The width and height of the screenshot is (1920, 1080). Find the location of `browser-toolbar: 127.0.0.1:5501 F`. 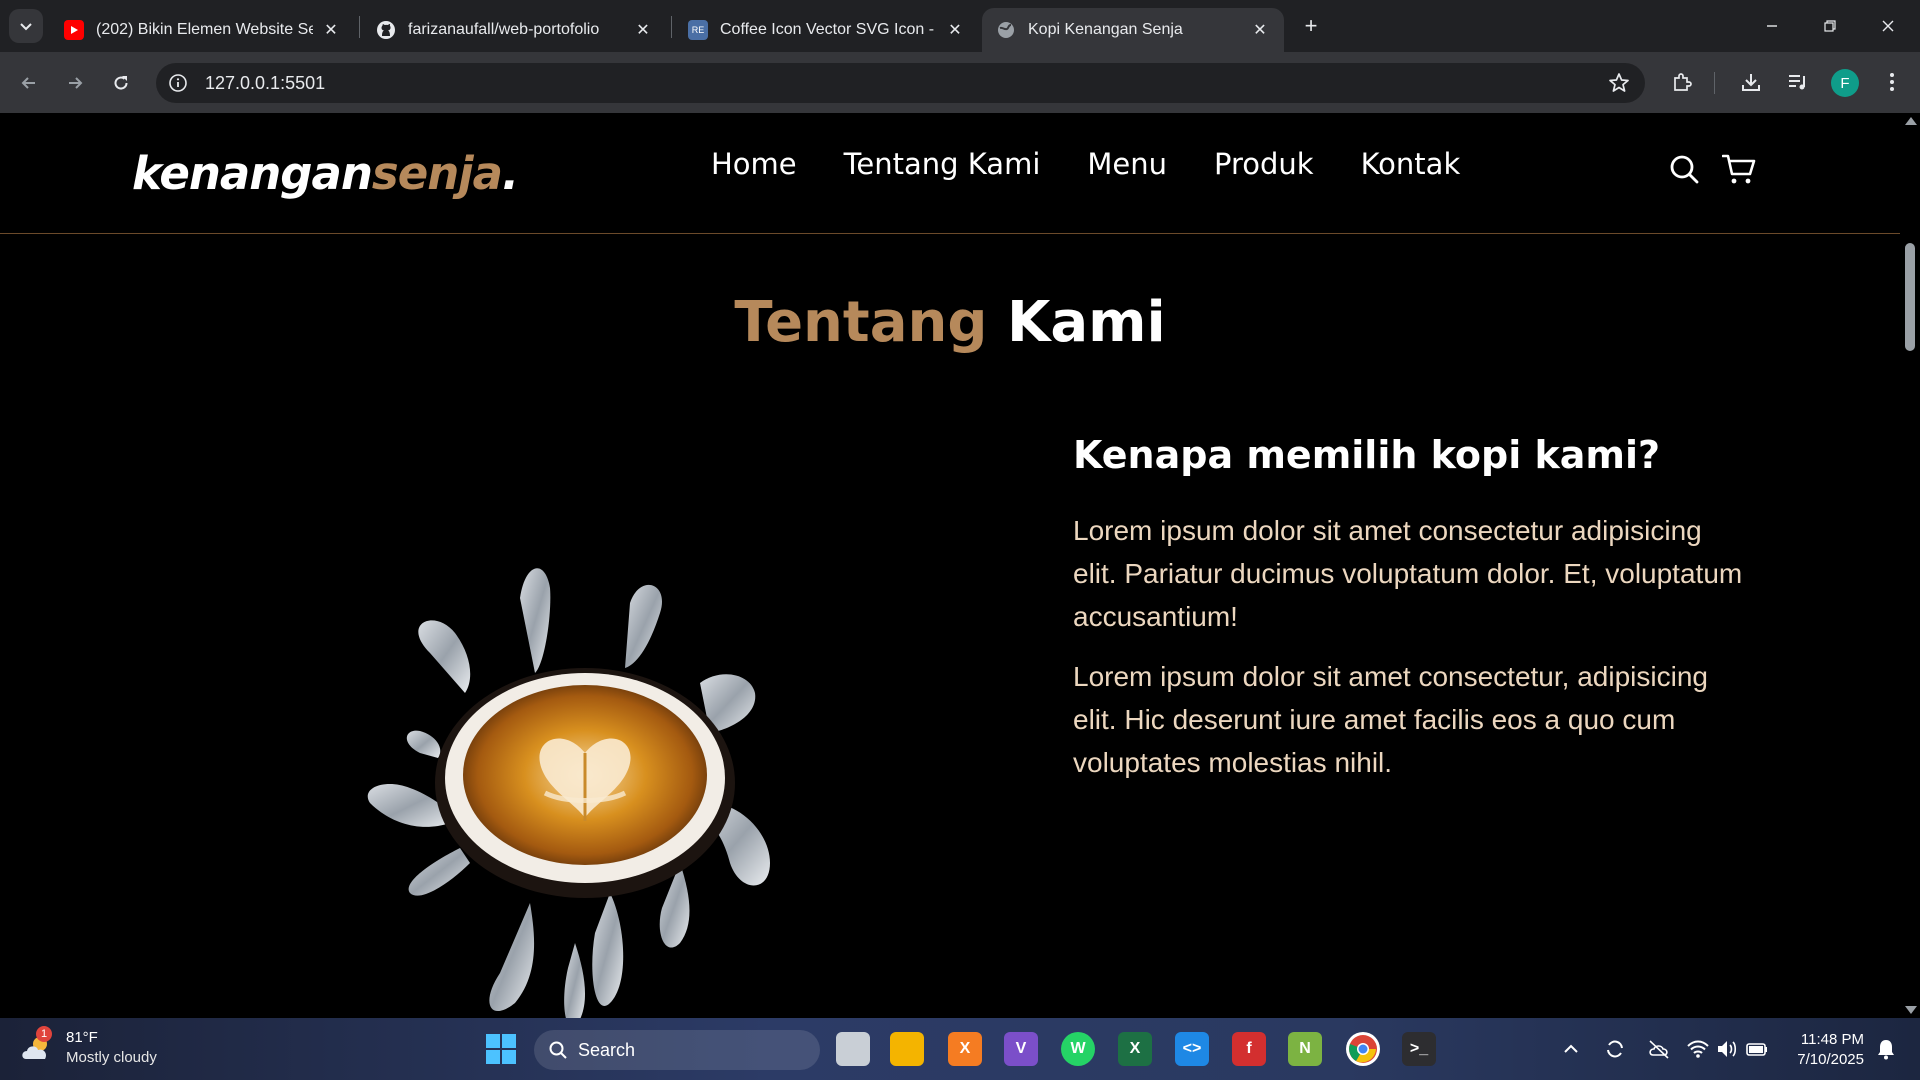

browser-toolbar: 127.0.0.1:5501 F is located at coordinates (960, 82).